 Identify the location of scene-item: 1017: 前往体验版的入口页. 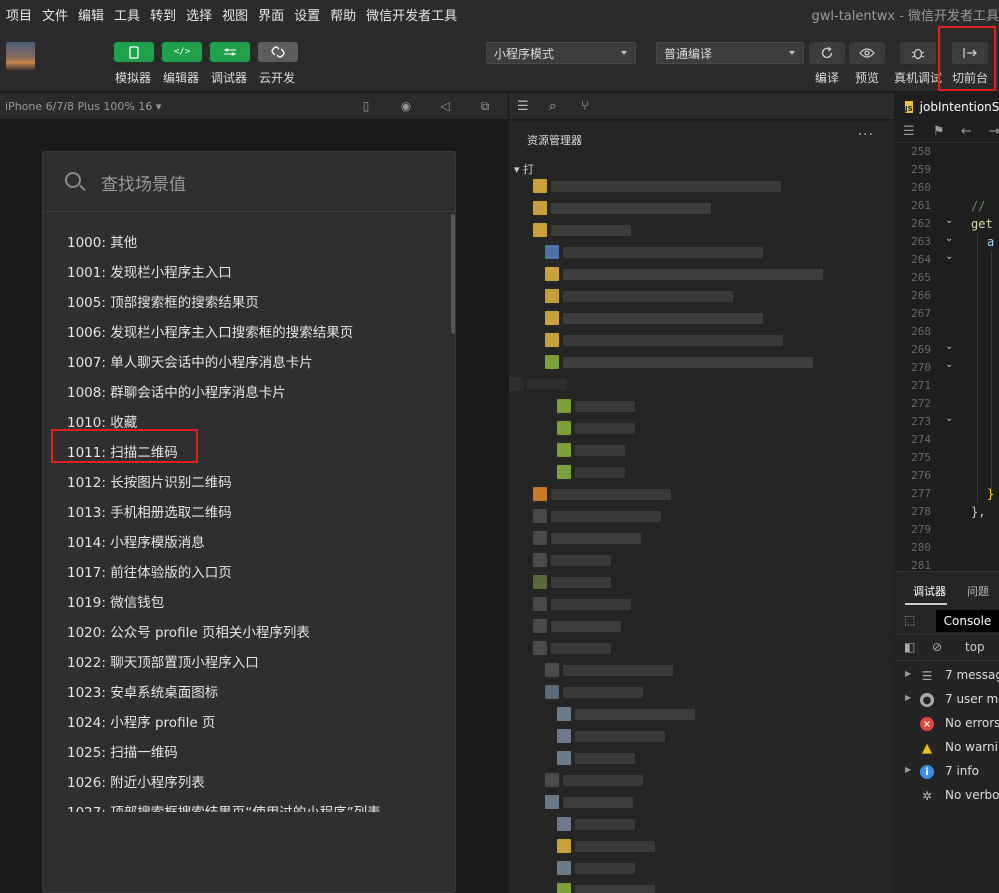
(257, 573).